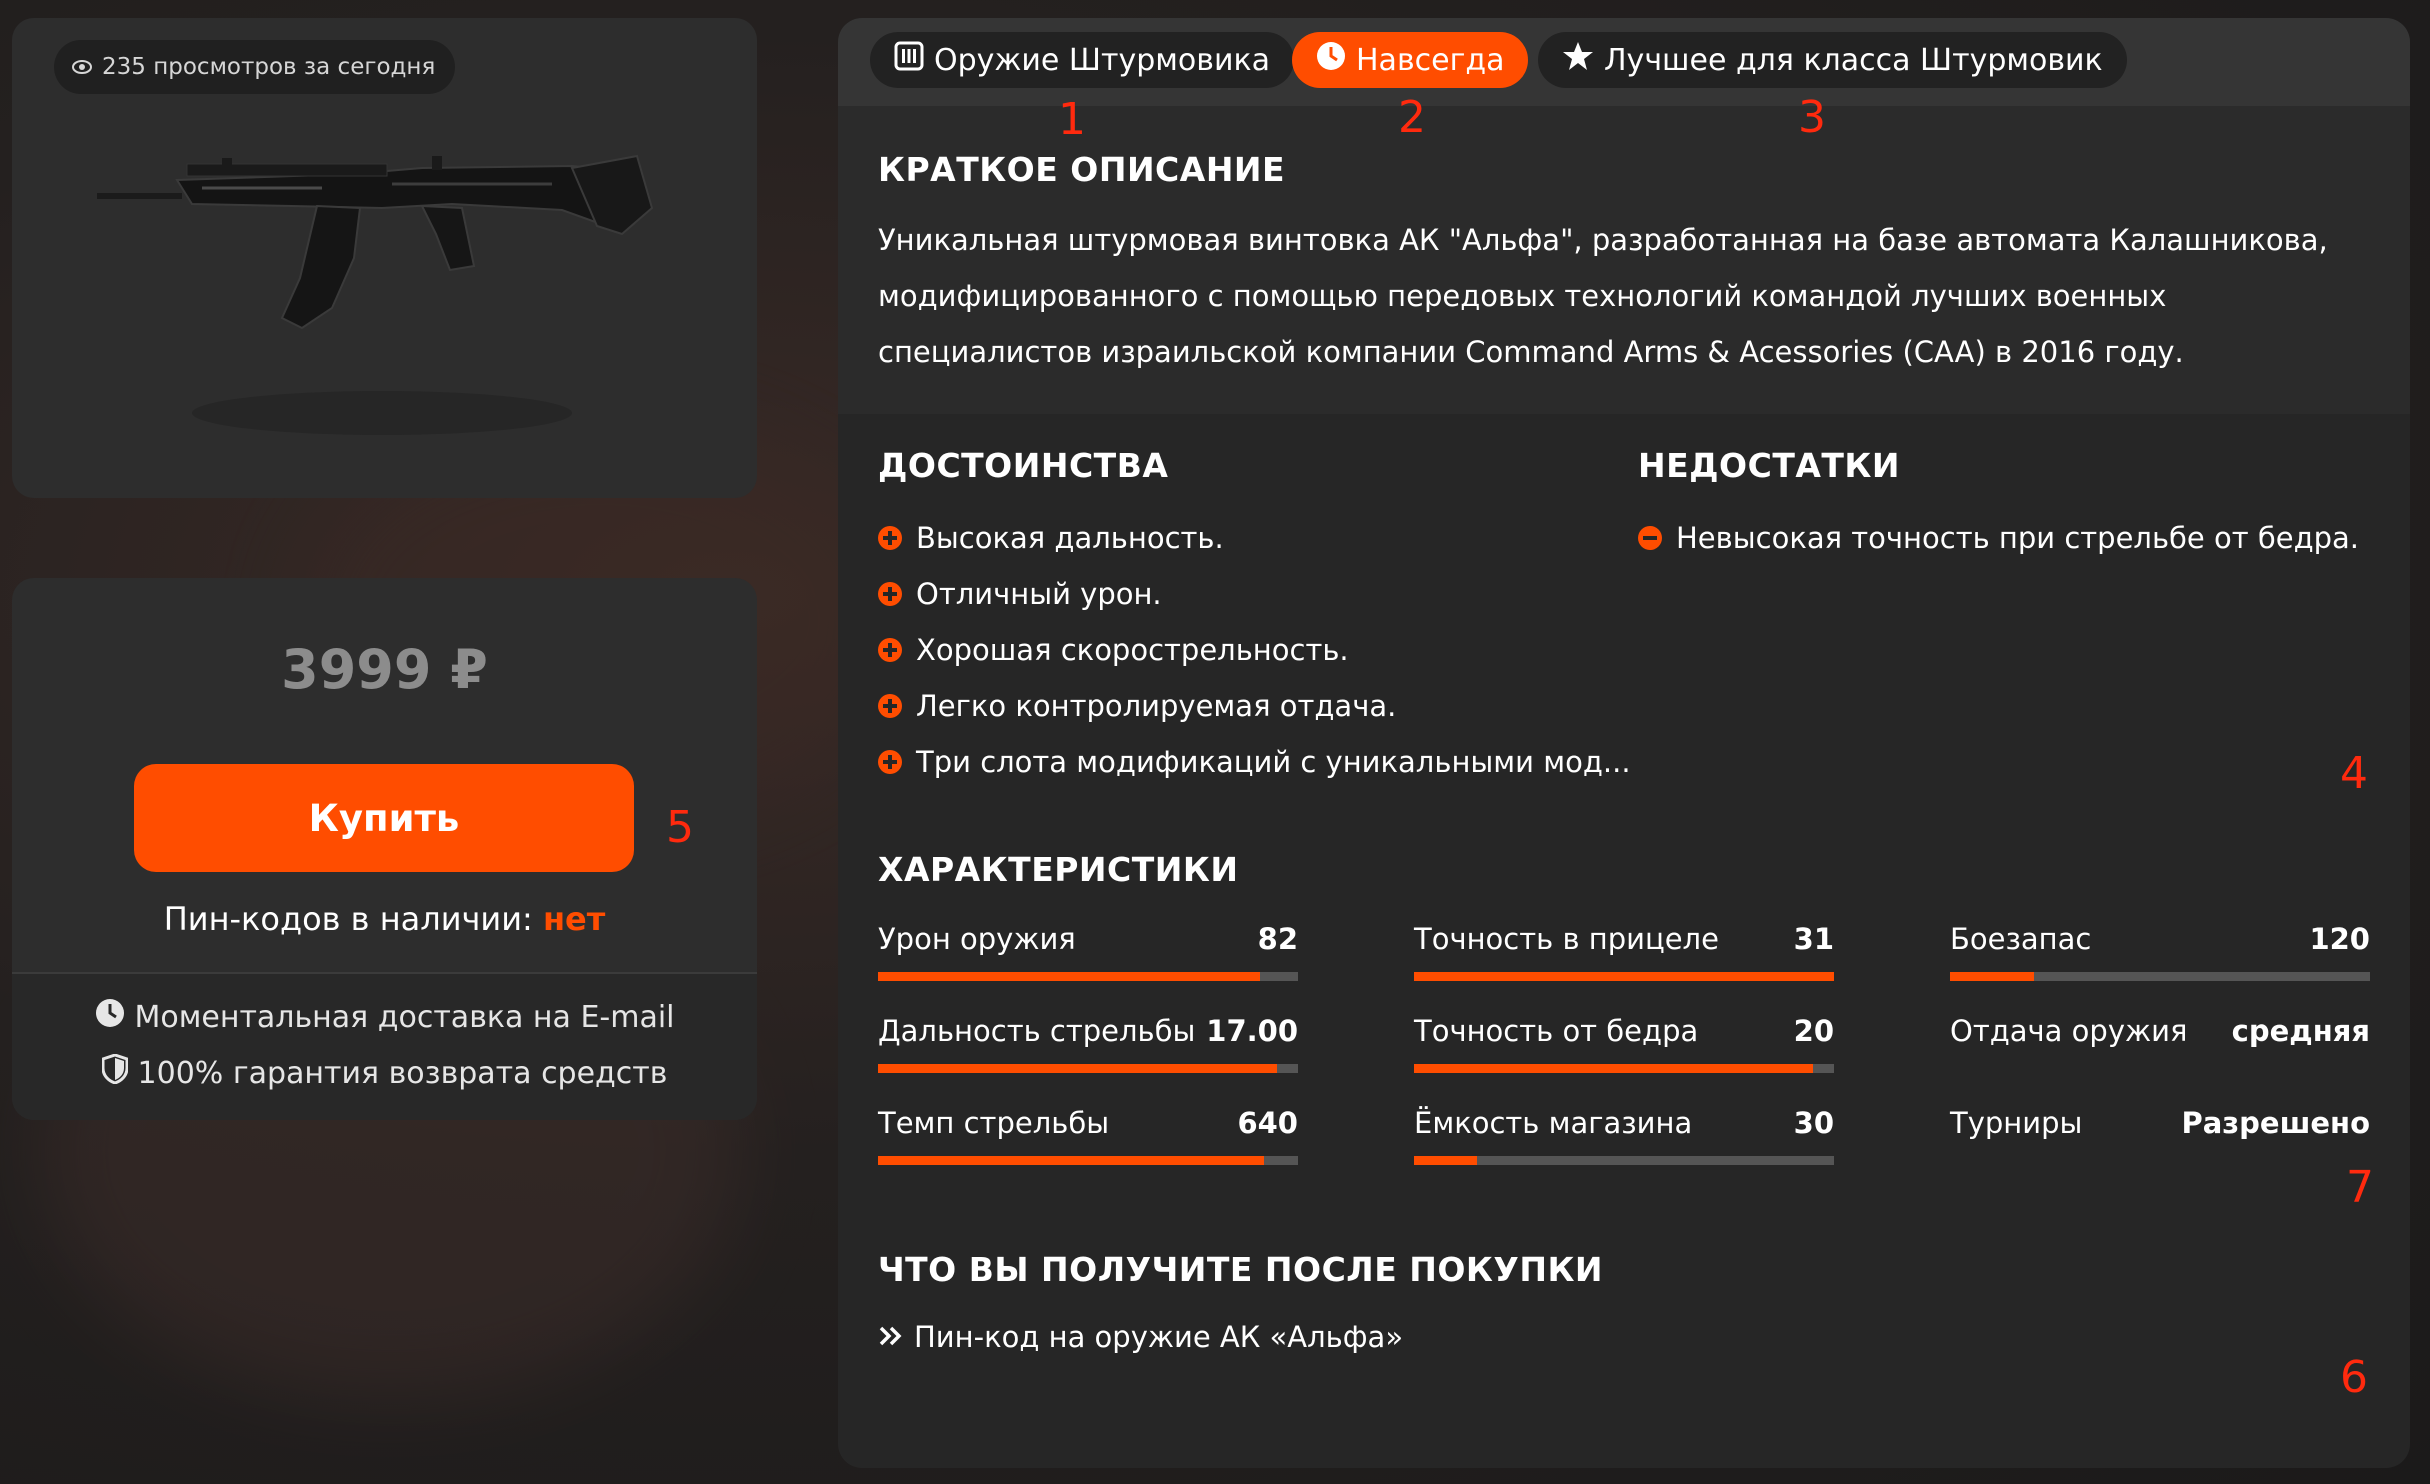 This screenshot has width=2430, height=1484. What do you see at coordinates (384, 669) in the screenshot?
I see `price: 3999 ₽` at bounding box center [384, 669].